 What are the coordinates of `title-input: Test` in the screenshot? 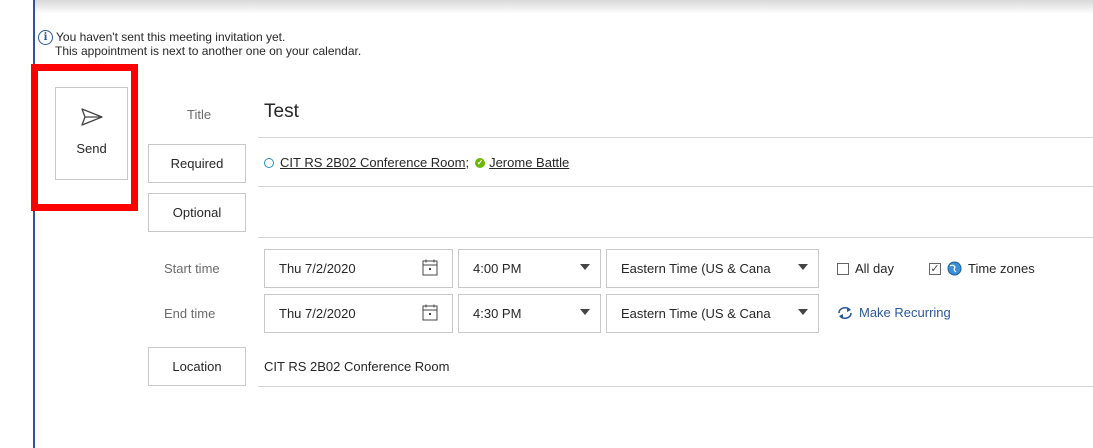 It's located at (281, 112).